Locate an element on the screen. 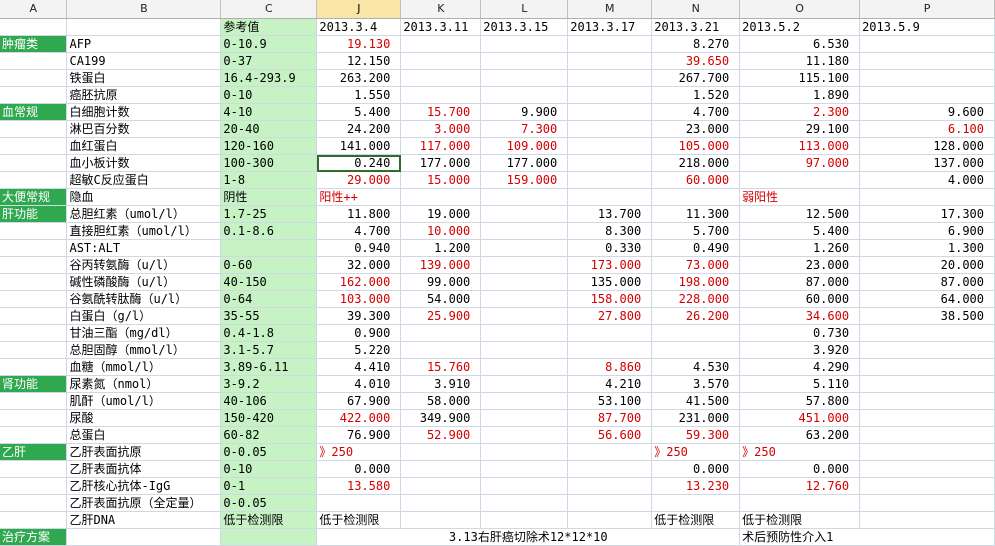  column-header-m: M is located at coordinates (610, 9).